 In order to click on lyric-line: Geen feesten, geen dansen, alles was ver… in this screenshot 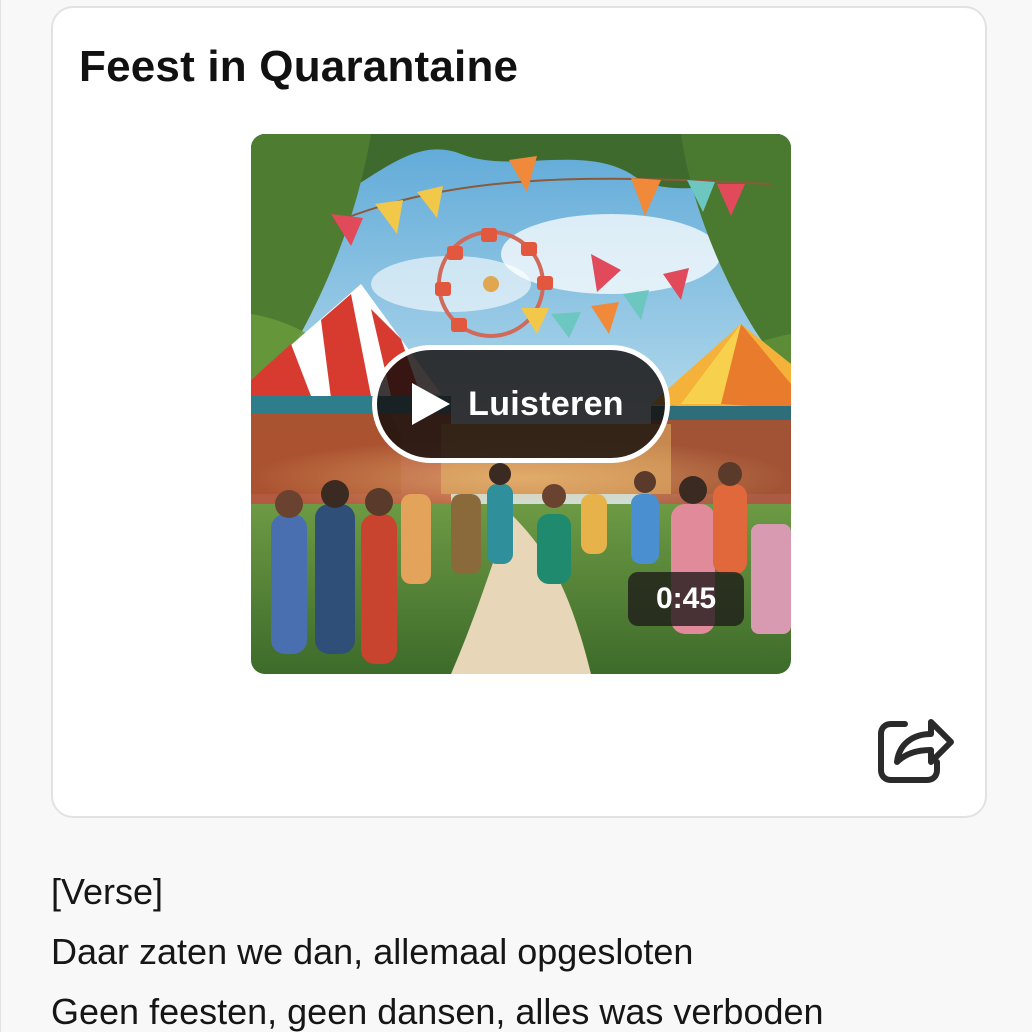, I will do `click(437, 1011)`.